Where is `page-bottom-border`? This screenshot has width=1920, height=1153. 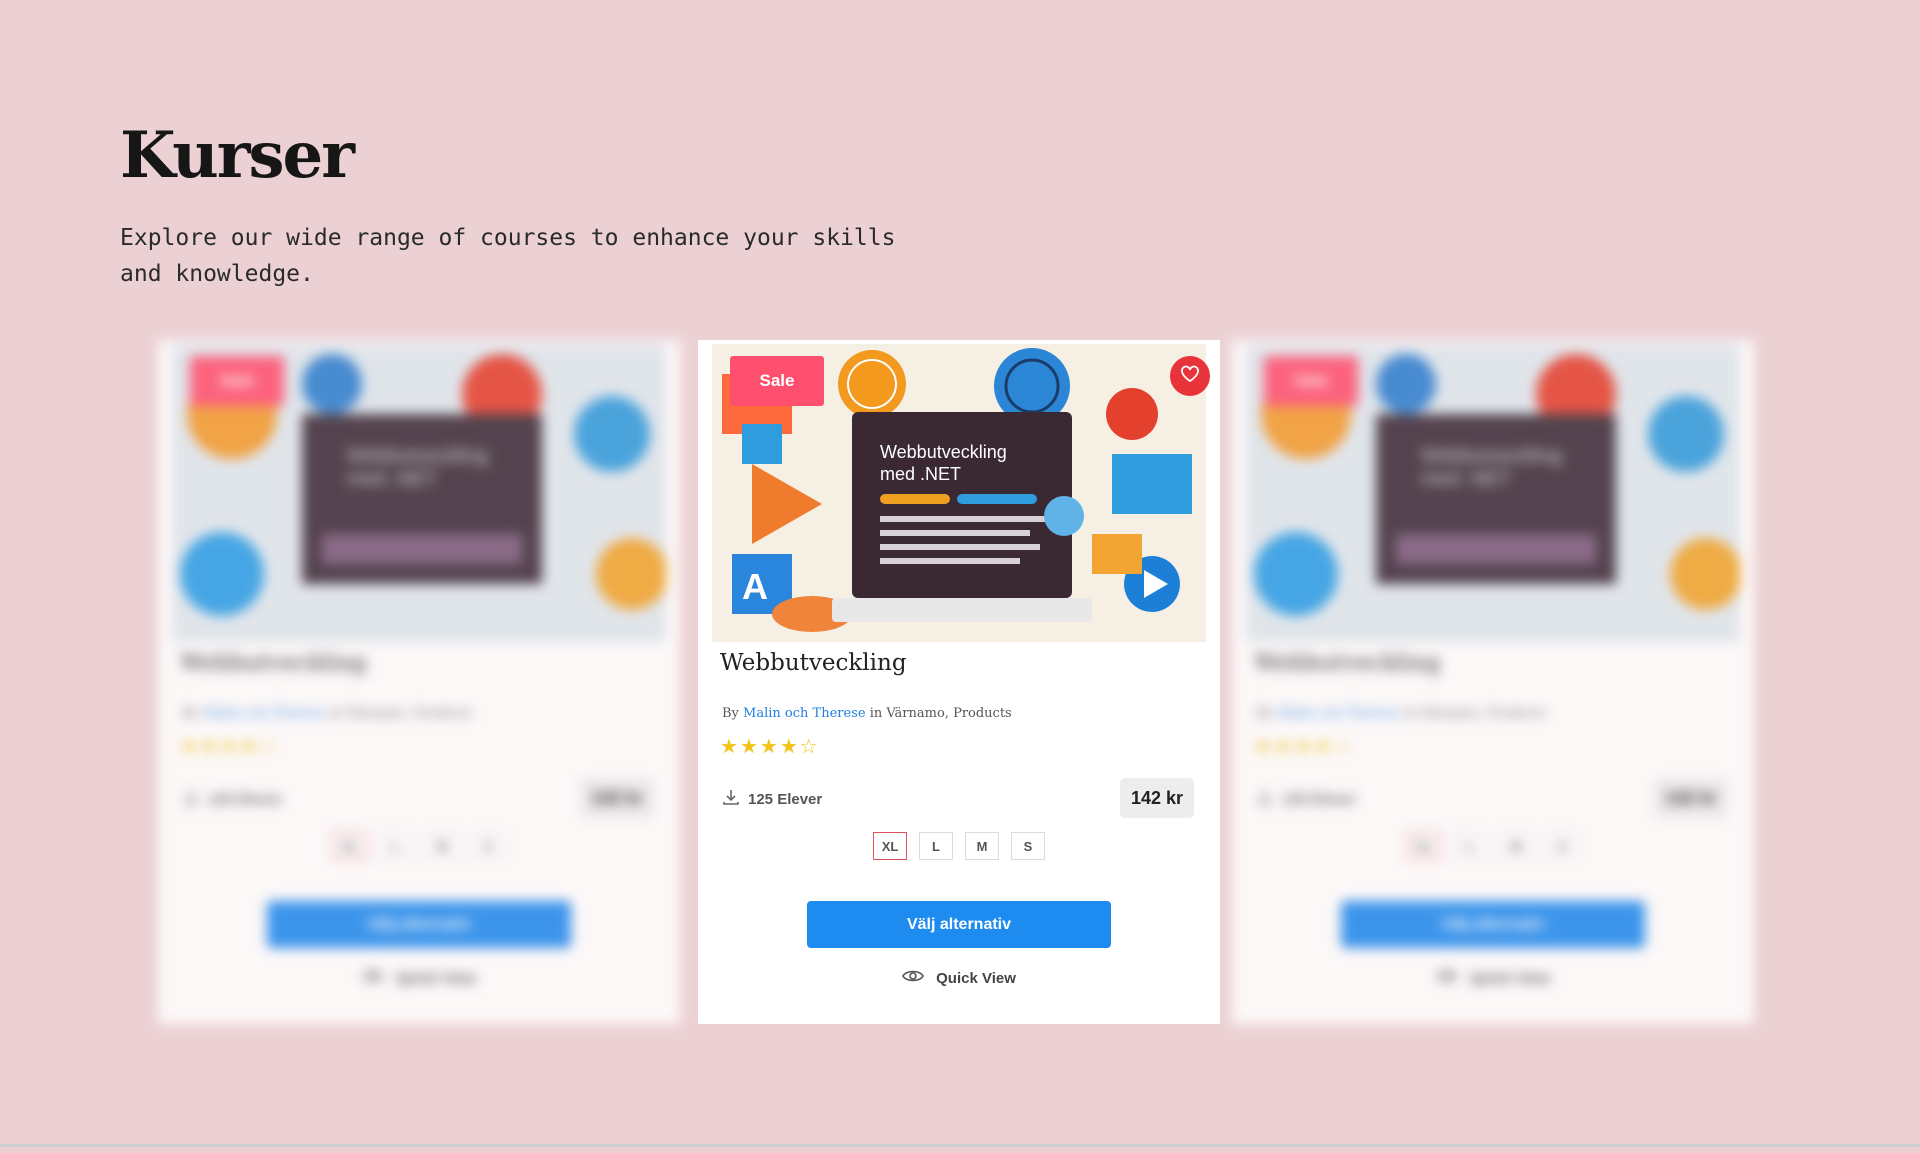
page-bottom-border is located at coordinates (960, 1145).